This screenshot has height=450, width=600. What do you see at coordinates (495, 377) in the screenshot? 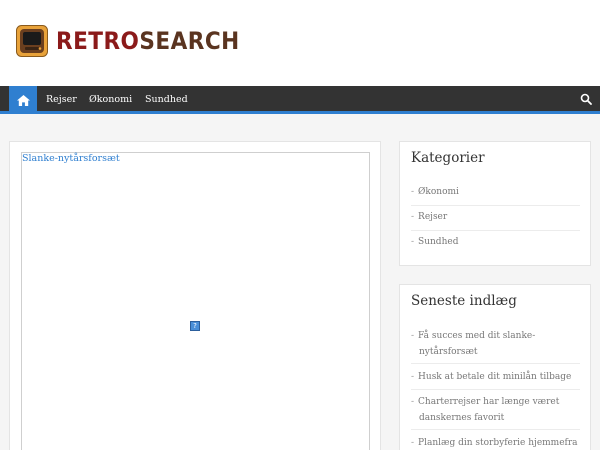
I see `recent-post-title: Husk at betale dit minilån tilbage` at bounding box center [495, 377].